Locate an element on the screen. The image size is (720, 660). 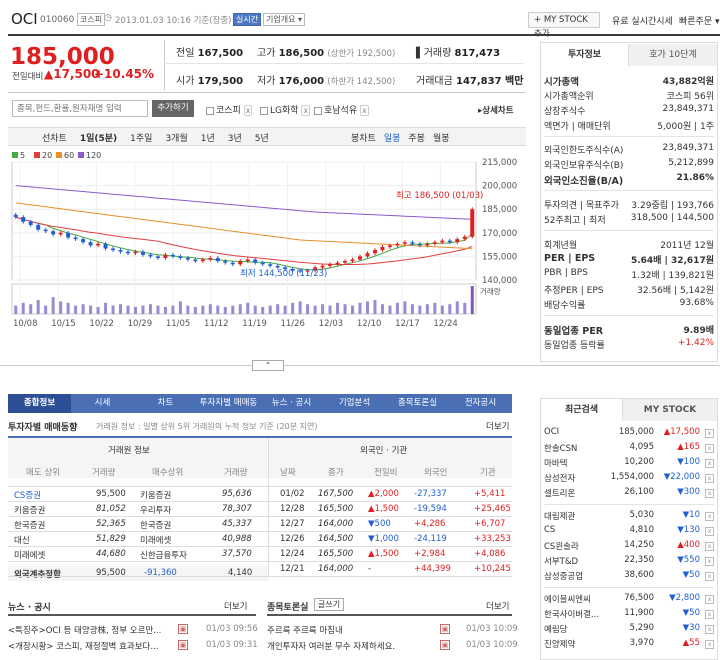
compare-item-kospi: 코스피 x is located at coordinates (229, 109).